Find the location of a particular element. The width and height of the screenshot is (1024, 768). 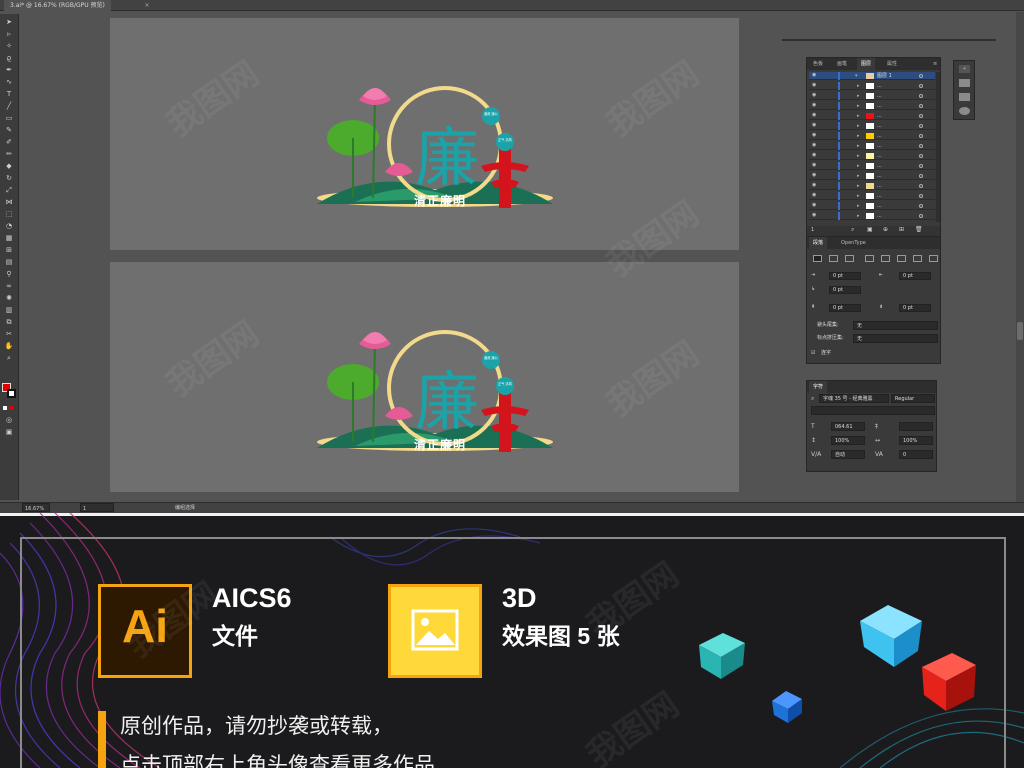

document-tab: 3.ai* @ 16.67% (RGB/GPU 预览) is located at coordinates (57, 5).